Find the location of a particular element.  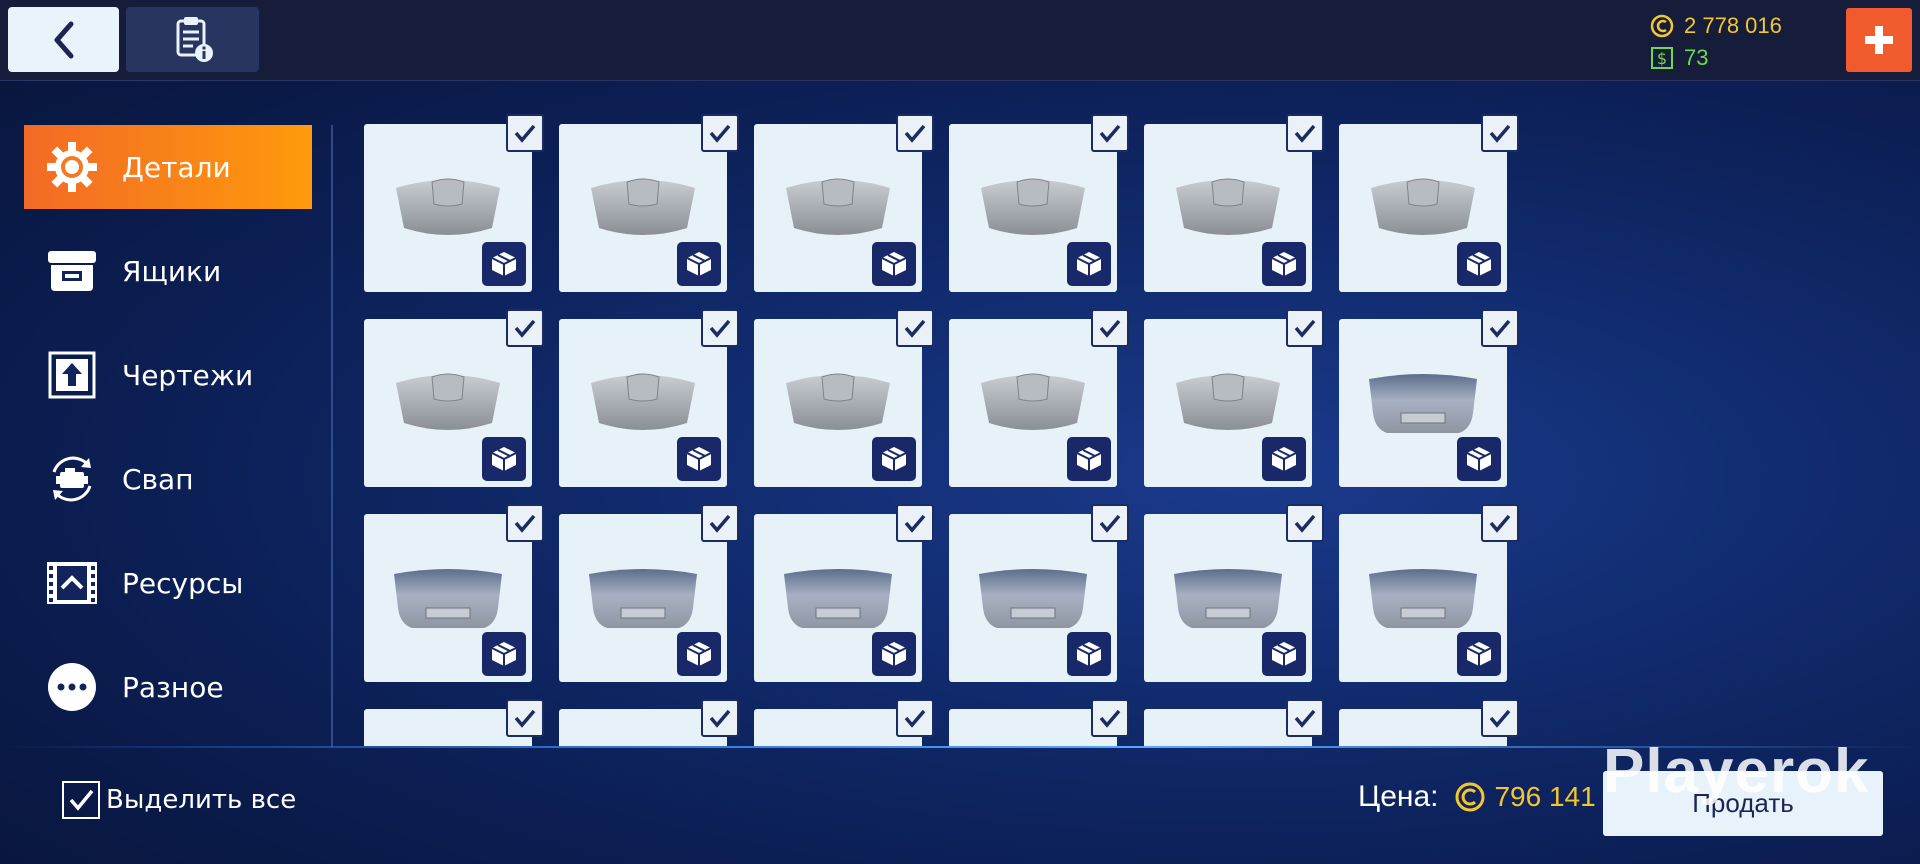

checkbox-box is located at coordinates (81, 800).